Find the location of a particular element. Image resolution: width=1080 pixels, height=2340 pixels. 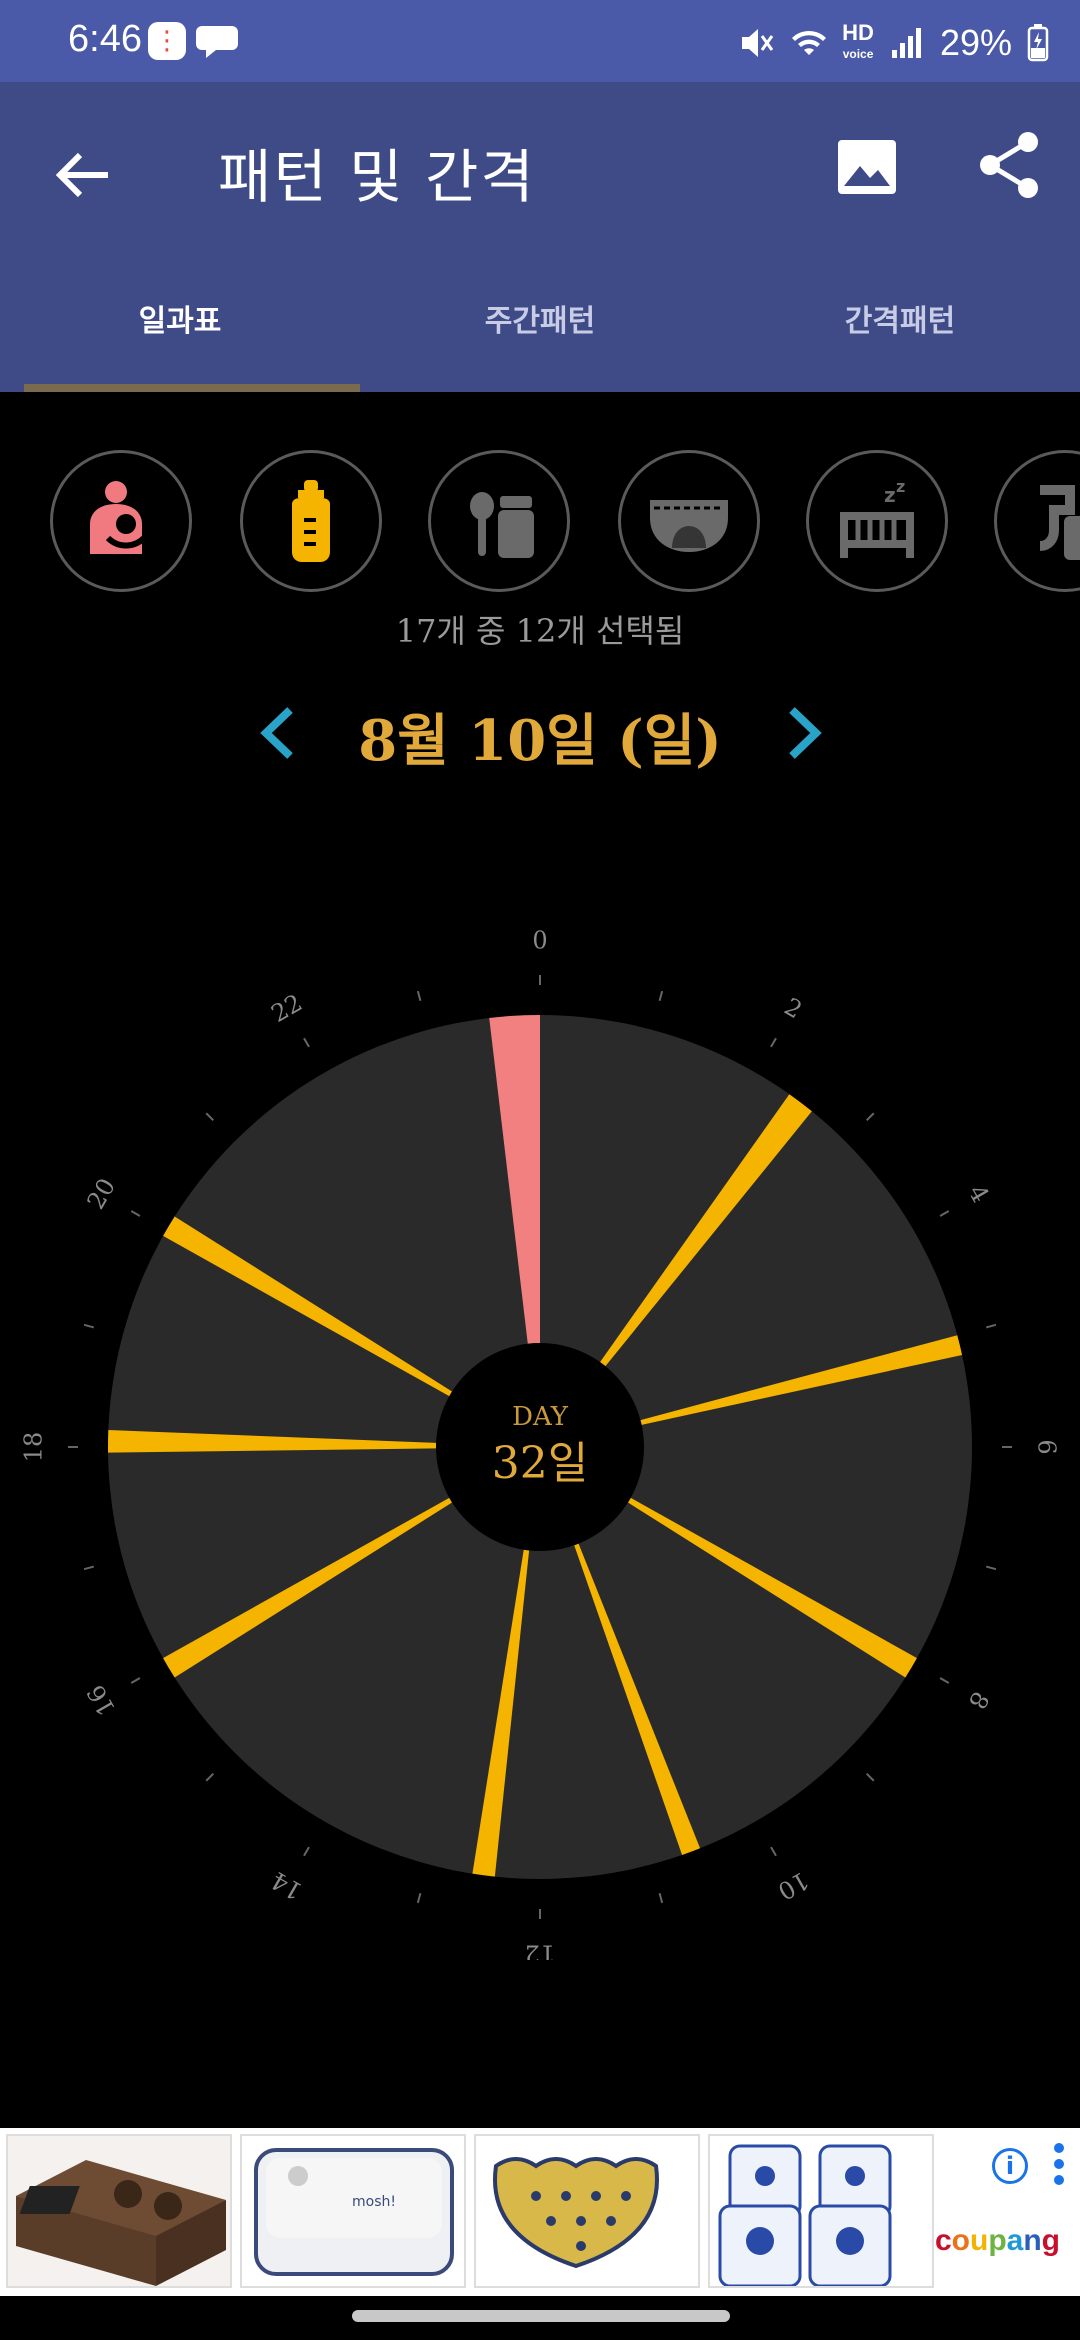

current-date: 8월 10일 (일) is located at coordinates (540, 741).